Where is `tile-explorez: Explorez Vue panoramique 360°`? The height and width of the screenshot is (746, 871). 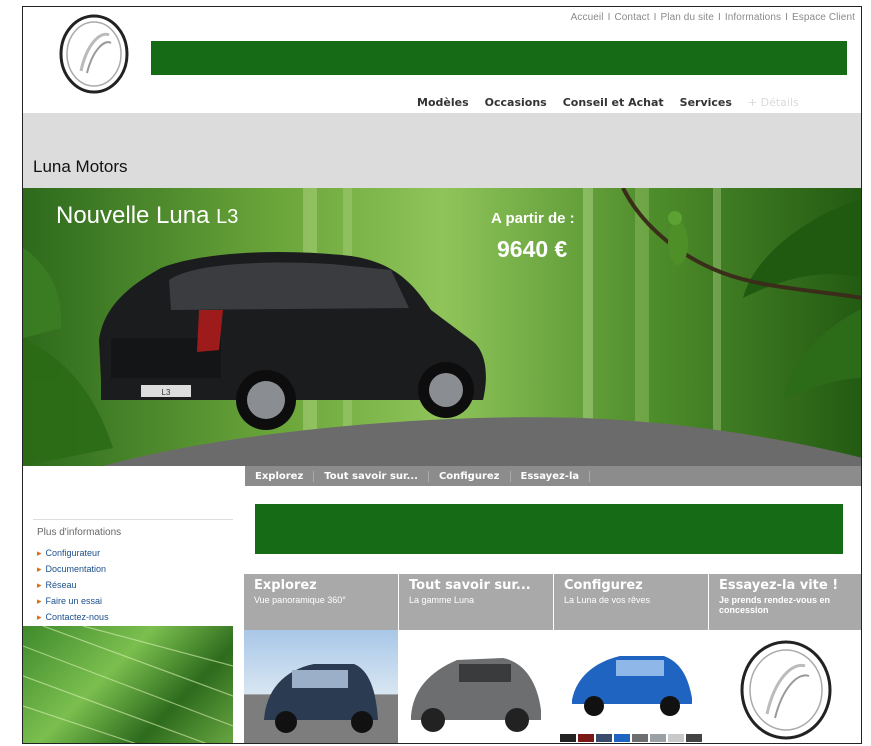 tile-explorez: Explorez Vue panoramique 360° is located at coordinates (321, 658).